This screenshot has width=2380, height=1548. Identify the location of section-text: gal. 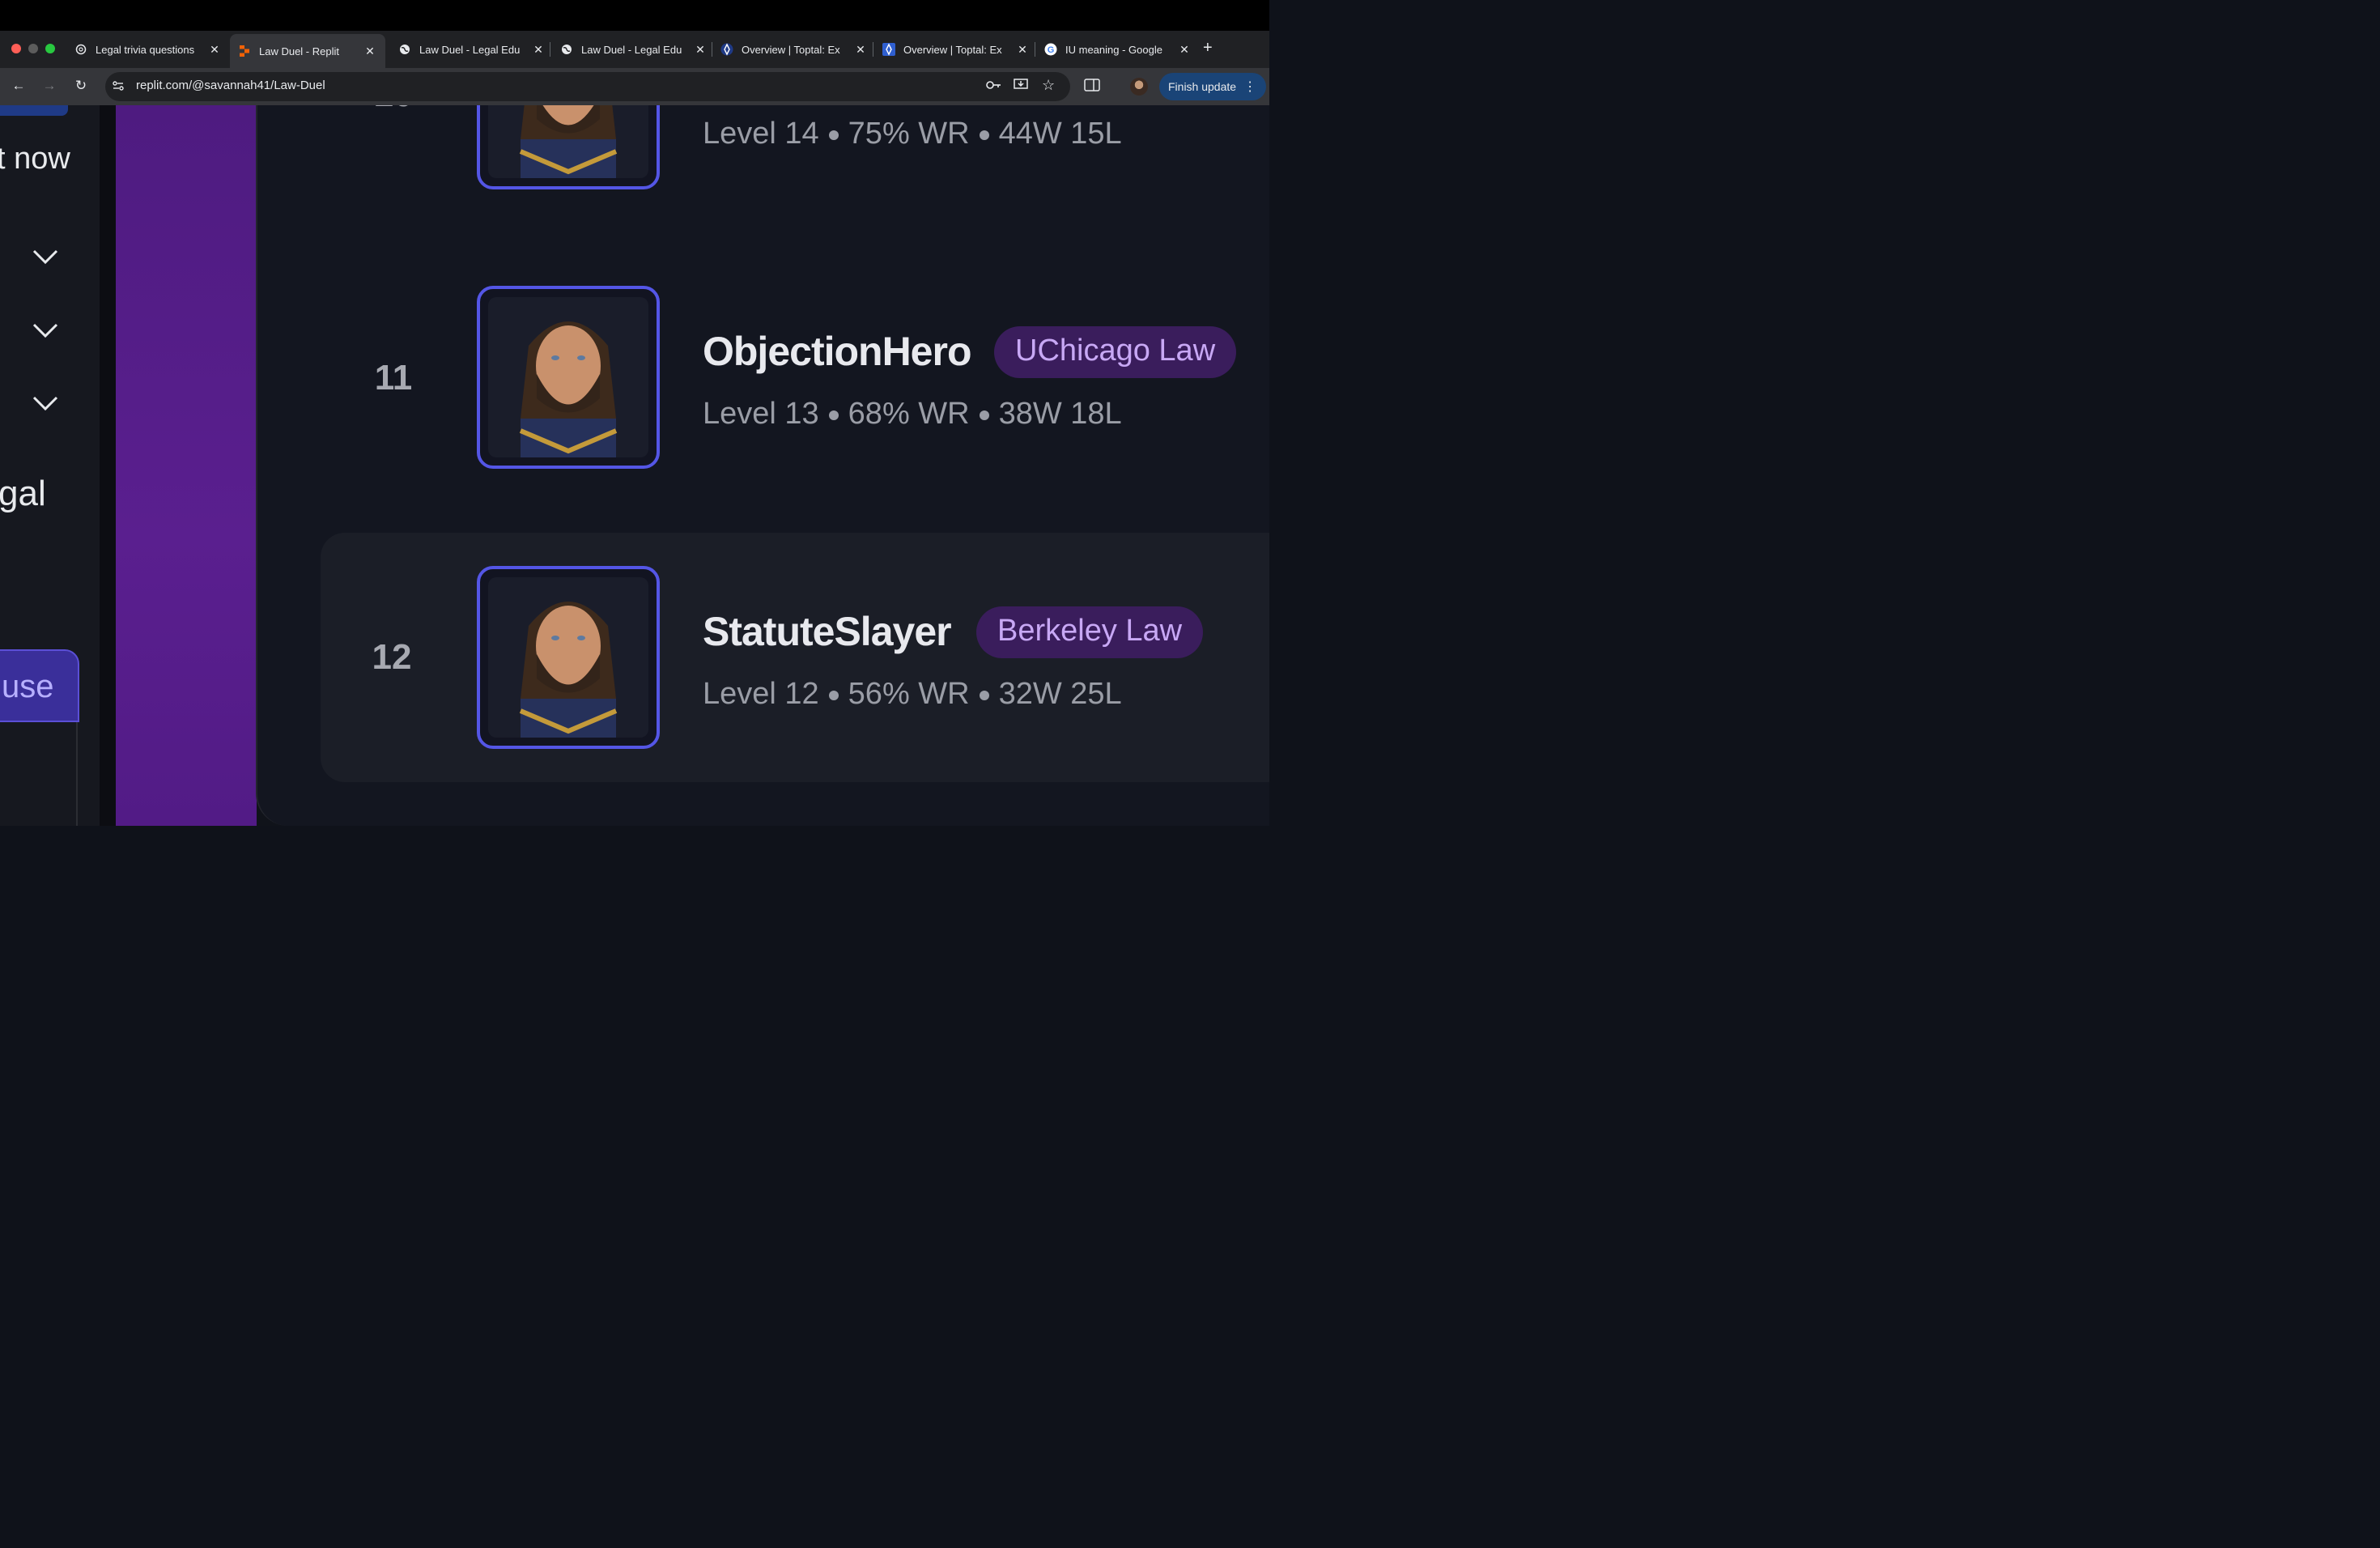
(23, 493).